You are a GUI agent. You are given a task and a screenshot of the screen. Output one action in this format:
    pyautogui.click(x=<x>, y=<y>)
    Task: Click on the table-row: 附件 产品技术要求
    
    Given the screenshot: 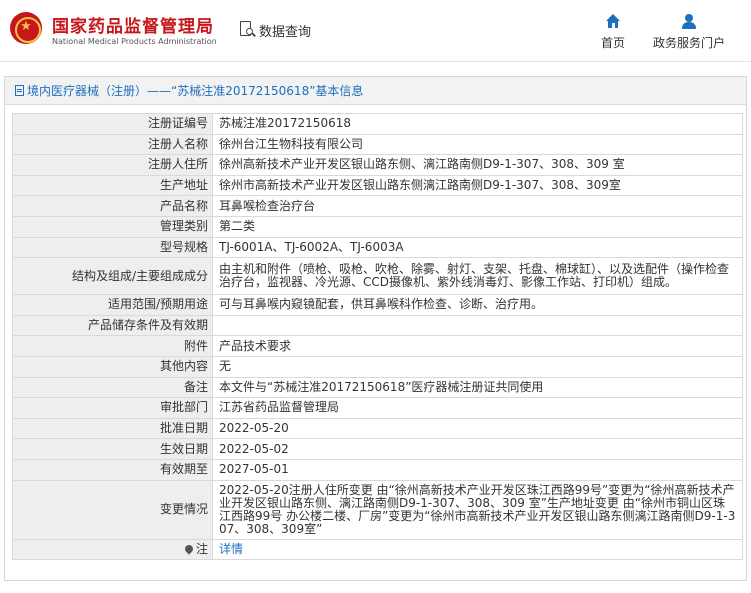 What is the action you would take?
    pyautogui.click(x=377, y=346)
    